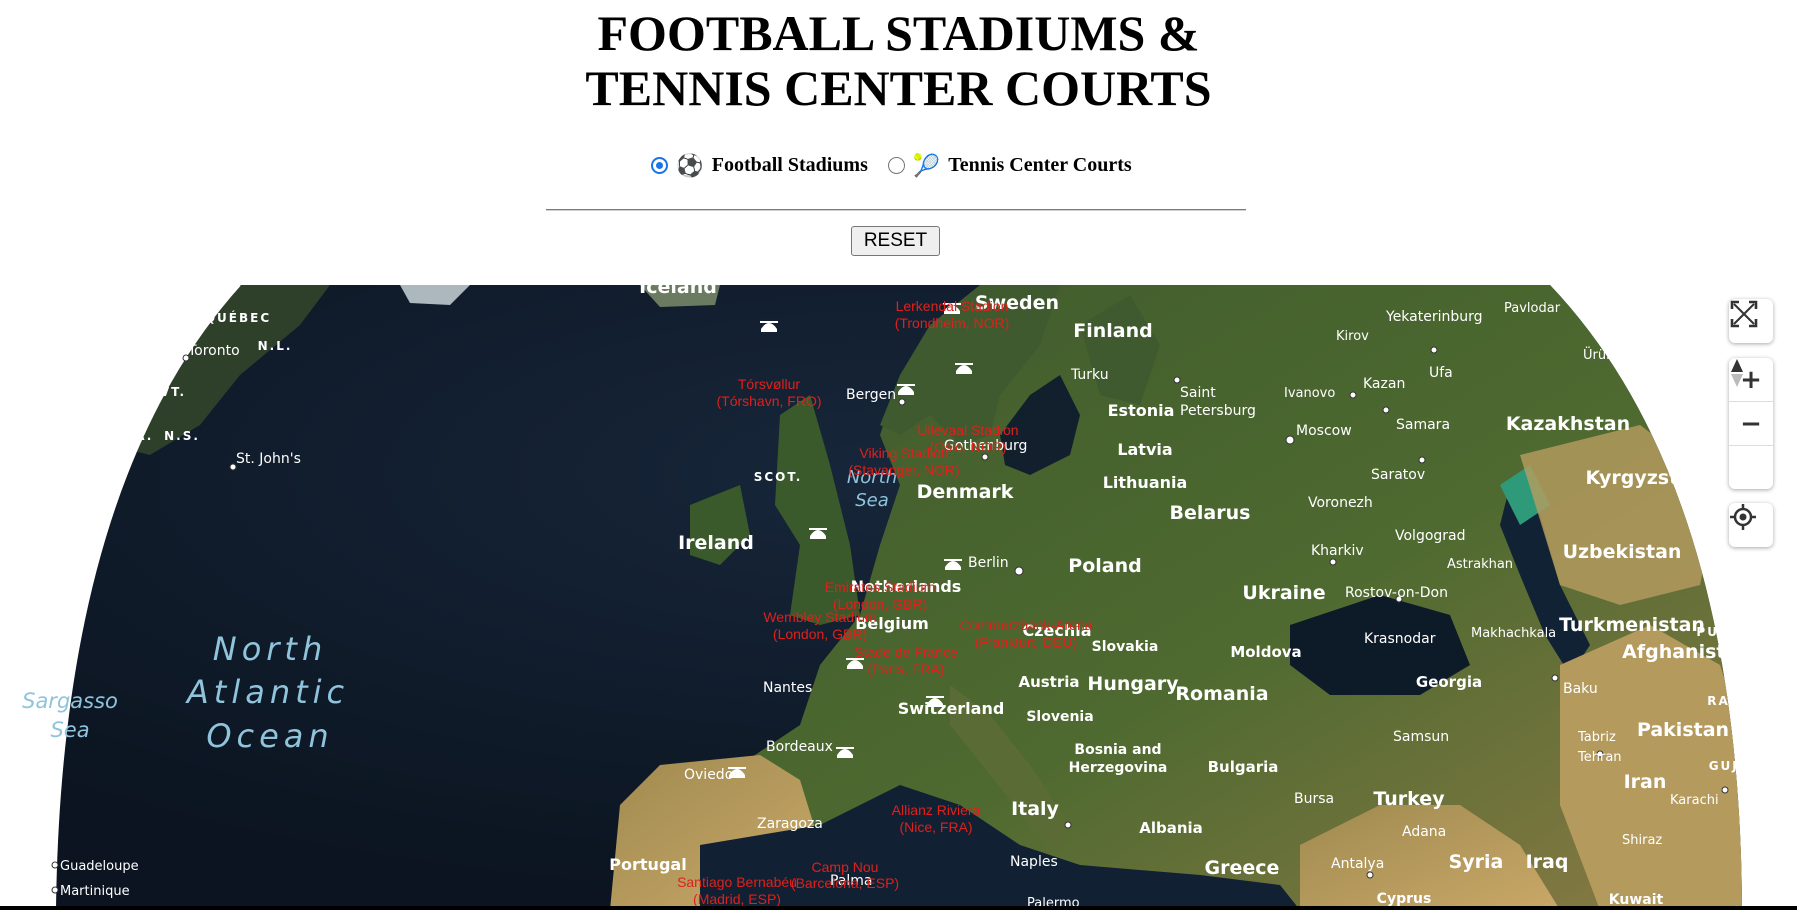  I want to click on city-label: Antalya, so click(1357, 864).